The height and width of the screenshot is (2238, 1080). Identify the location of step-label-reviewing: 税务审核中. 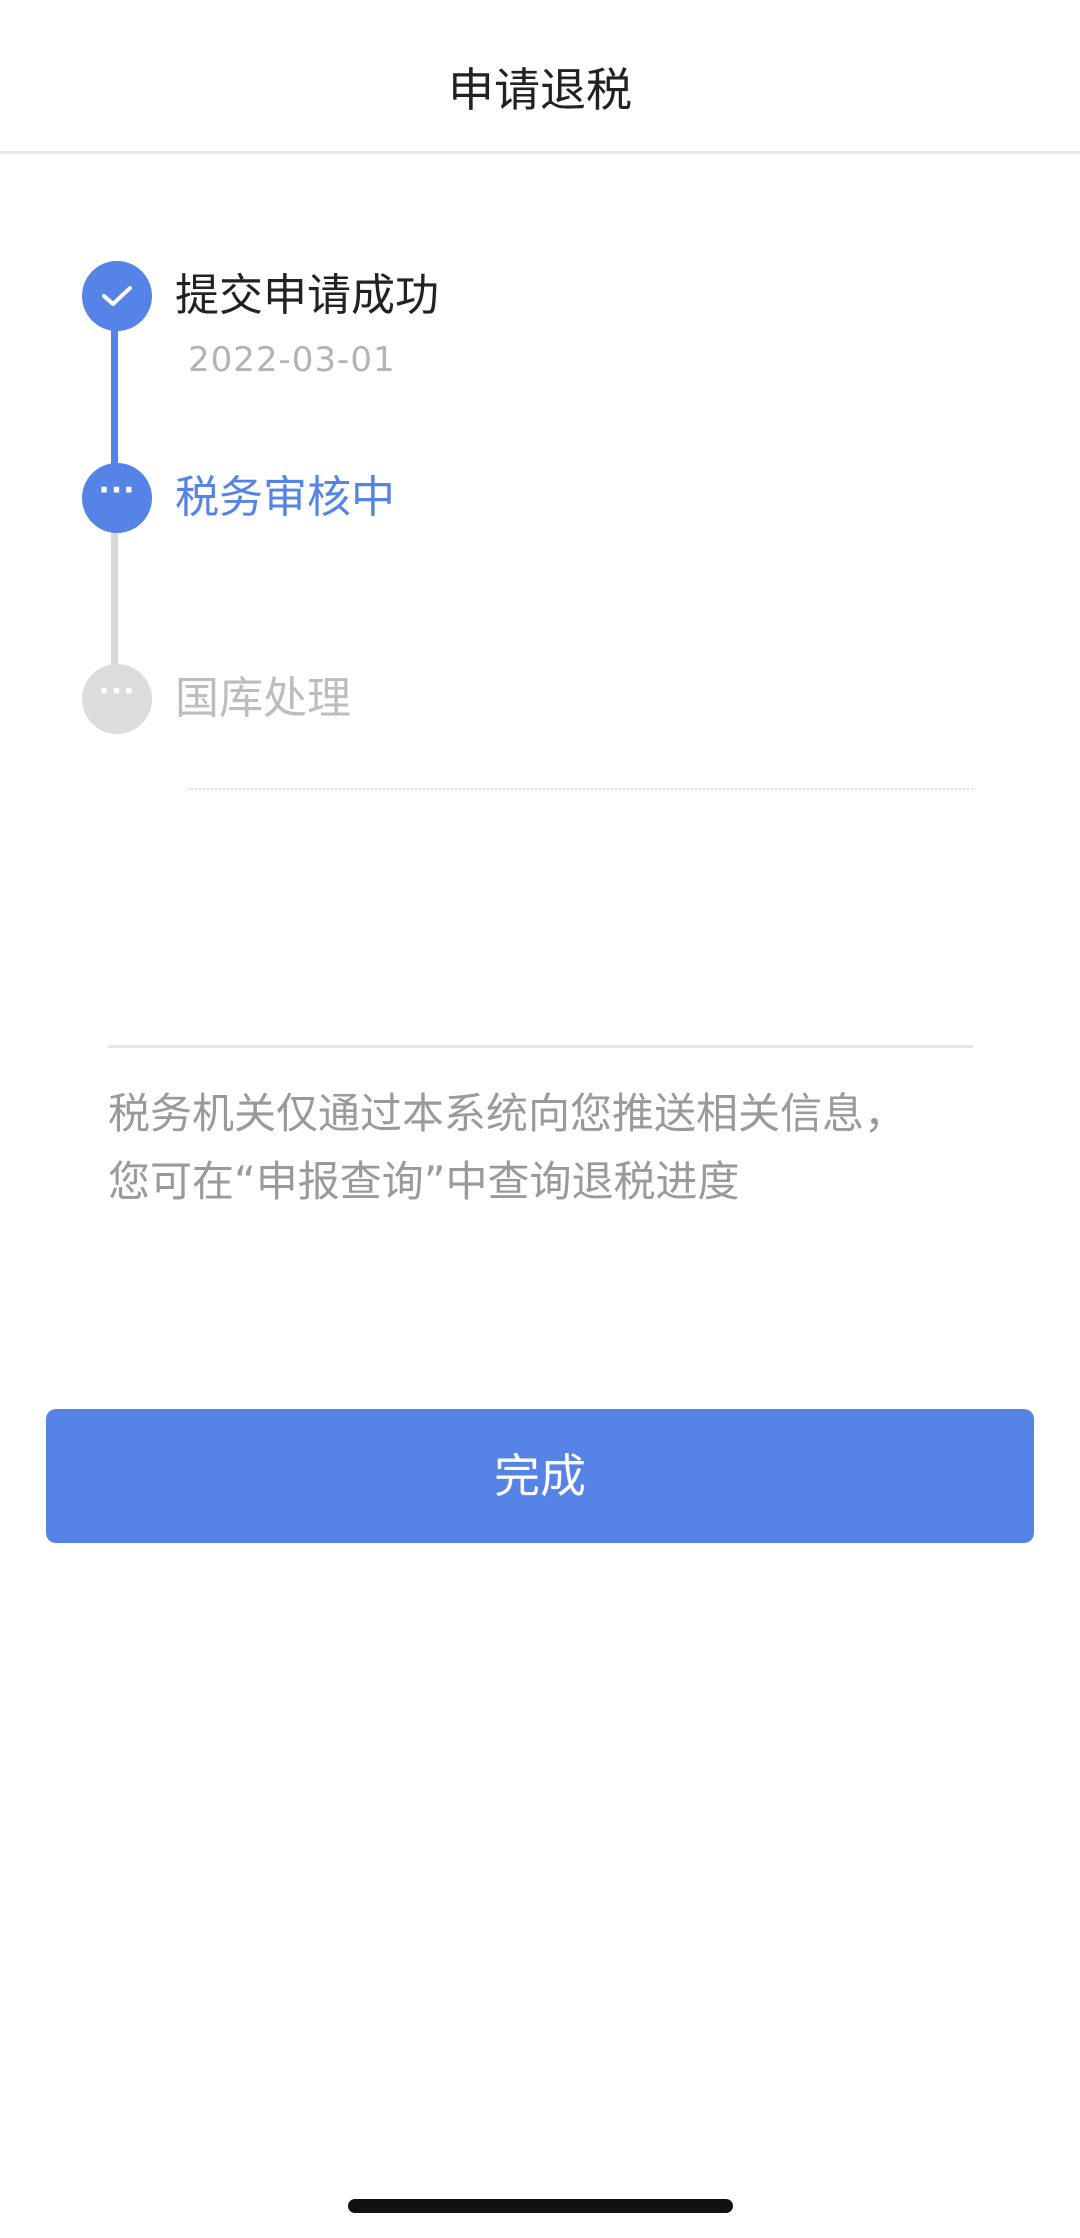
(285, 497).